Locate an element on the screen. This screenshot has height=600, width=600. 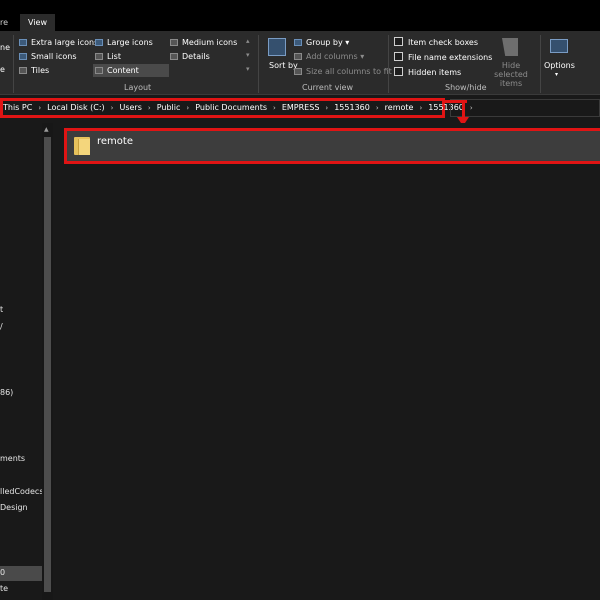
nav-item: t is located at coordinates (1, 309).